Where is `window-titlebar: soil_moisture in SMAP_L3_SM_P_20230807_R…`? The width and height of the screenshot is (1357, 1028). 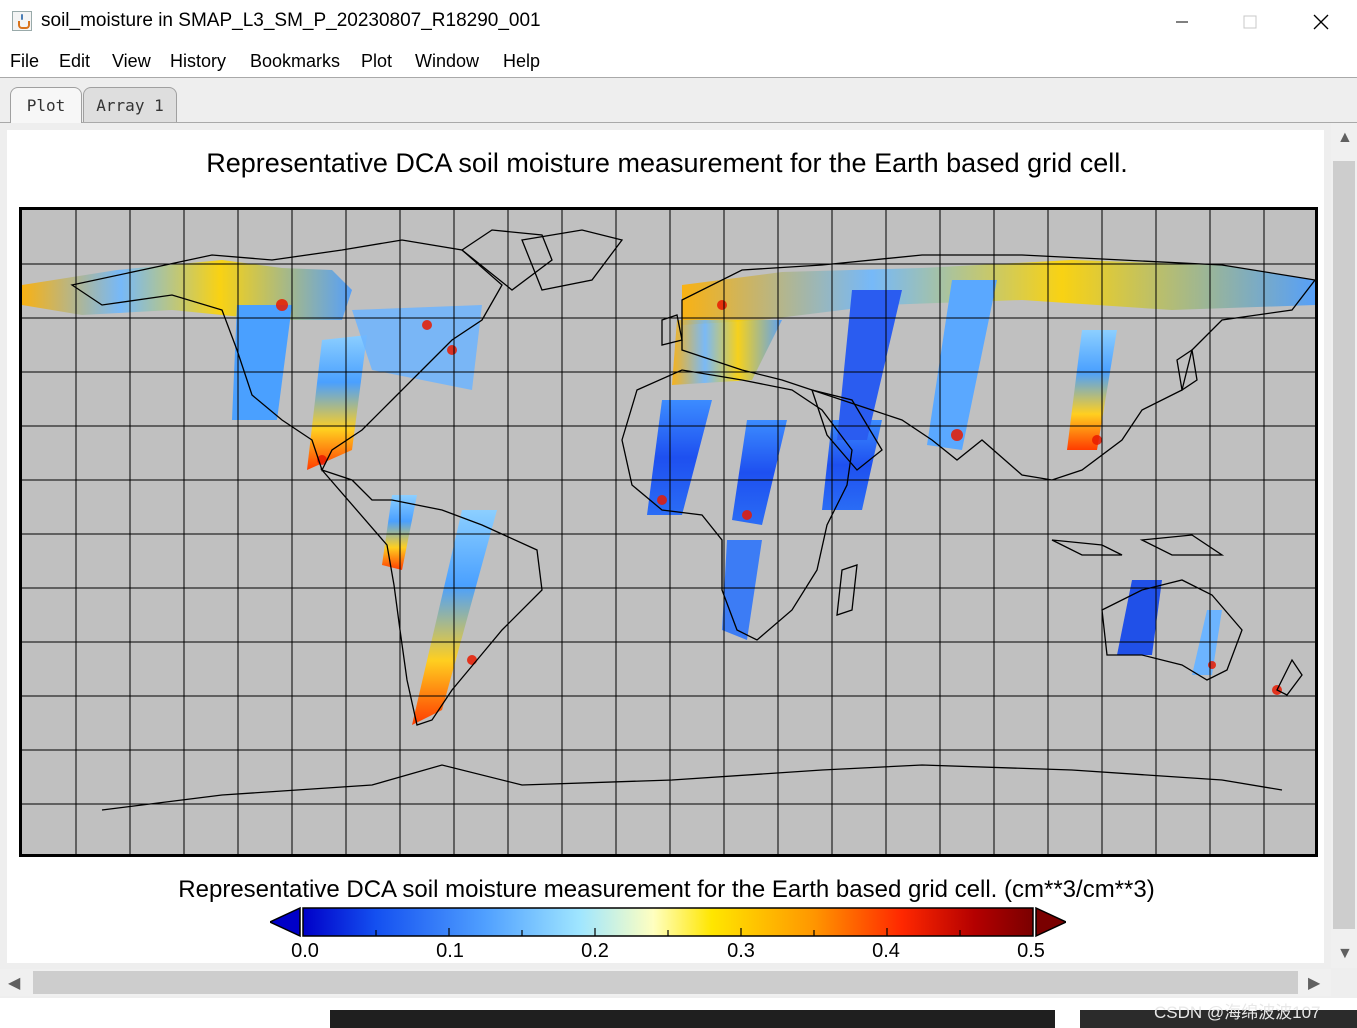 window-titlebar: soil_moisture in SMAP_L3_SM_P_20230807_R… is located at coordinates (678, 22).